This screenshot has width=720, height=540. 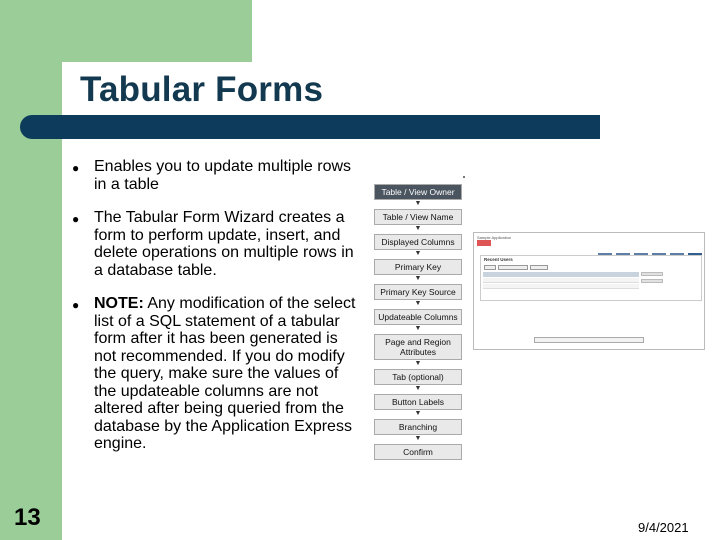 I want to click on wizard-step: Primary Key, so click(x=418, y=267).